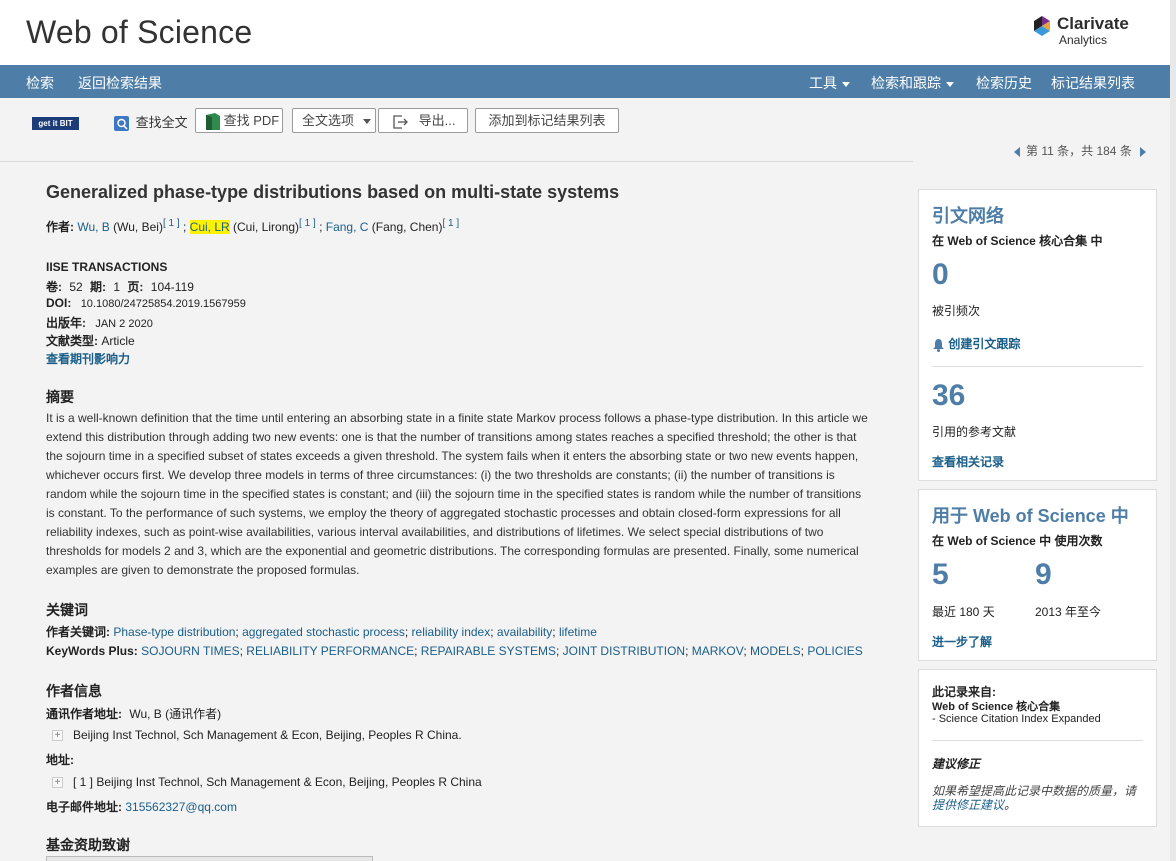 The image size is (1176, 861). Describe the element at coordinates (1017, 241) in the screenshot. I see `core-collection-label: 在 Web of Science 核心合集 中` at that location.